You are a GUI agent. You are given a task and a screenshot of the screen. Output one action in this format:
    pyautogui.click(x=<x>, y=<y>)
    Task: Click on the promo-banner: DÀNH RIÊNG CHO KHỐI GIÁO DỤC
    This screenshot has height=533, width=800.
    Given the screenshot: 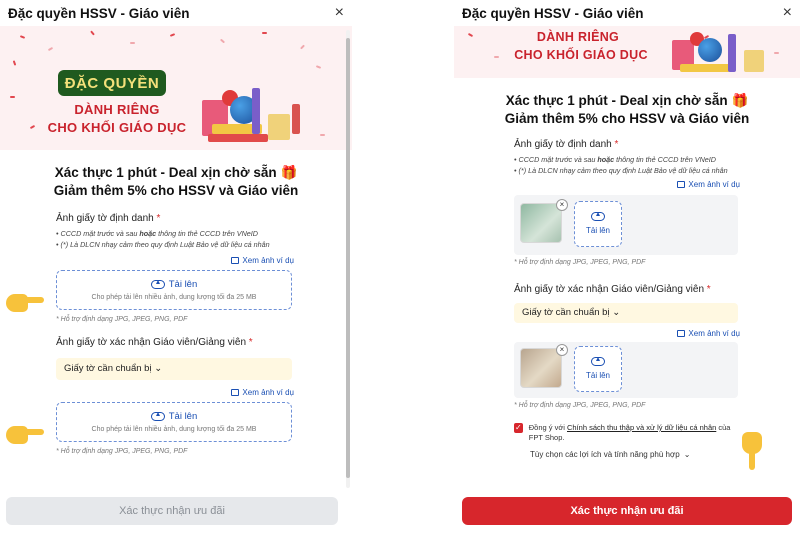 What is the action you would take?
    pyautogui.click(x=627, y=52)
    